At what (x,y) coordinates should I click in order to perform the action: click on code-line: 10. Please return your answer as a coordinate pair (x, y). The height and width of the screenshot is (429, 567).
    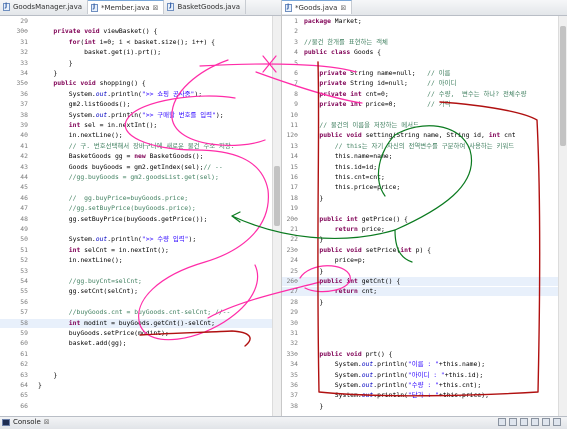
    Looking at the image, I should click on (424, 115).